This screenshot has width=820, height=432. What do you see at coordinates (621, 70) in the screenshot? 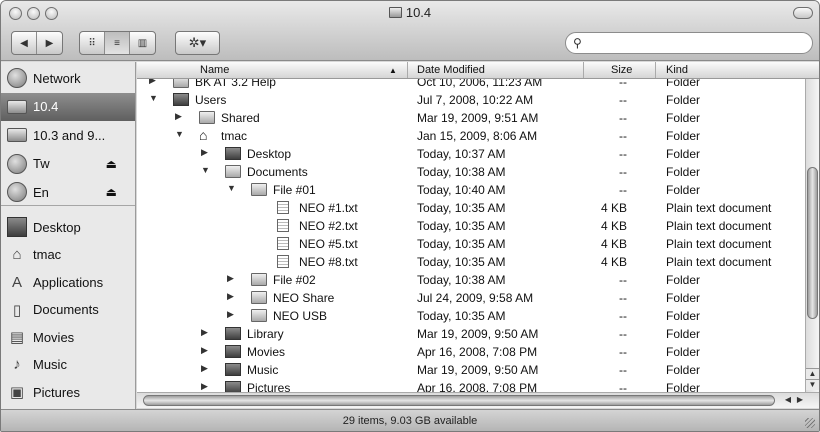
I see `column-size: Size` at bounding box center [621, 70].